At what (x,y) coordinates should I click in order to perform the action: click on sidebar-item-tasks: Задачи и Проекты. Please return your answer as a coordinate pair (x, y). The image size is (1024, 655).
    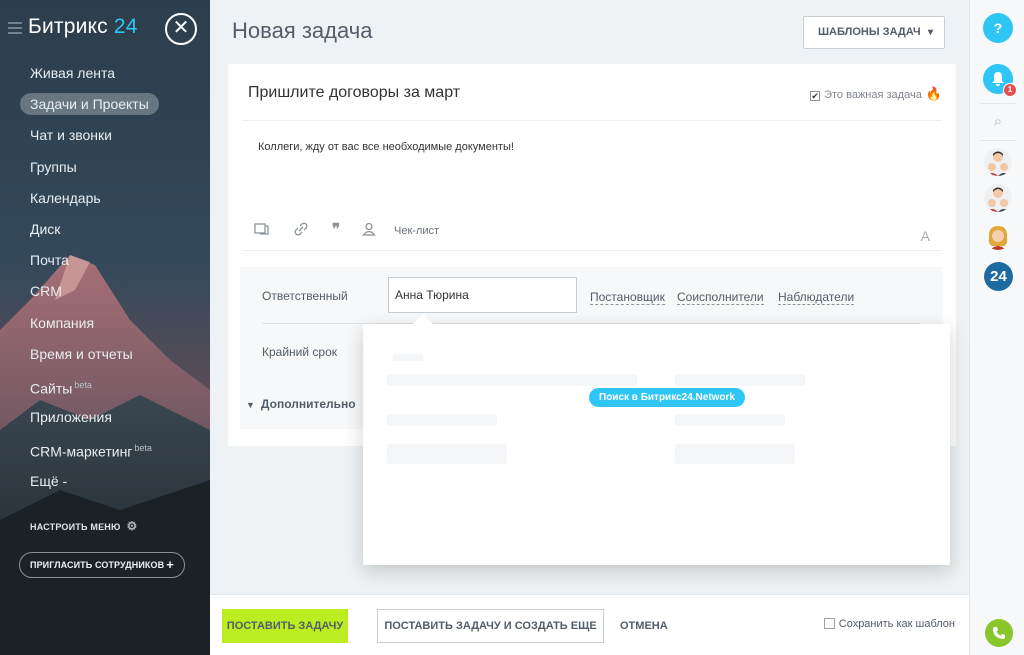
    Looking at the image, I should click on (89, 104).